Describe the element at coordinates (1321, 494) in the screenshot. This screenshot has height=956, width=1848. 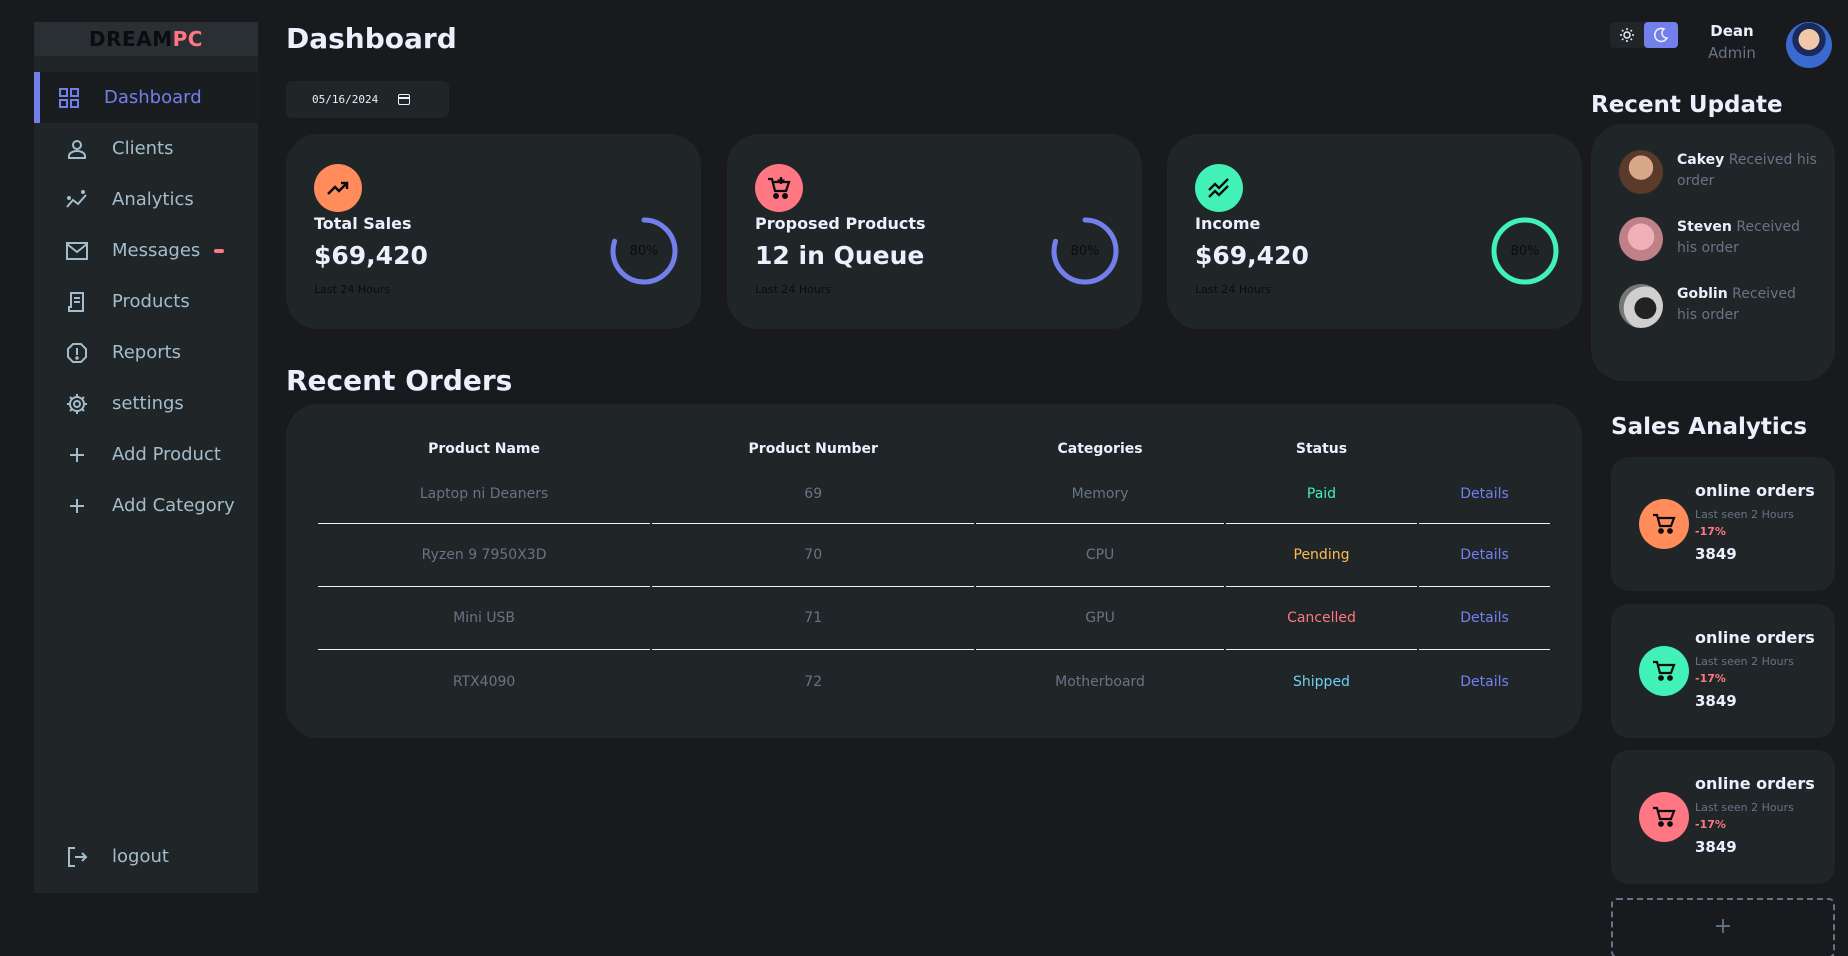
I see `order-status: Paid` at that location.